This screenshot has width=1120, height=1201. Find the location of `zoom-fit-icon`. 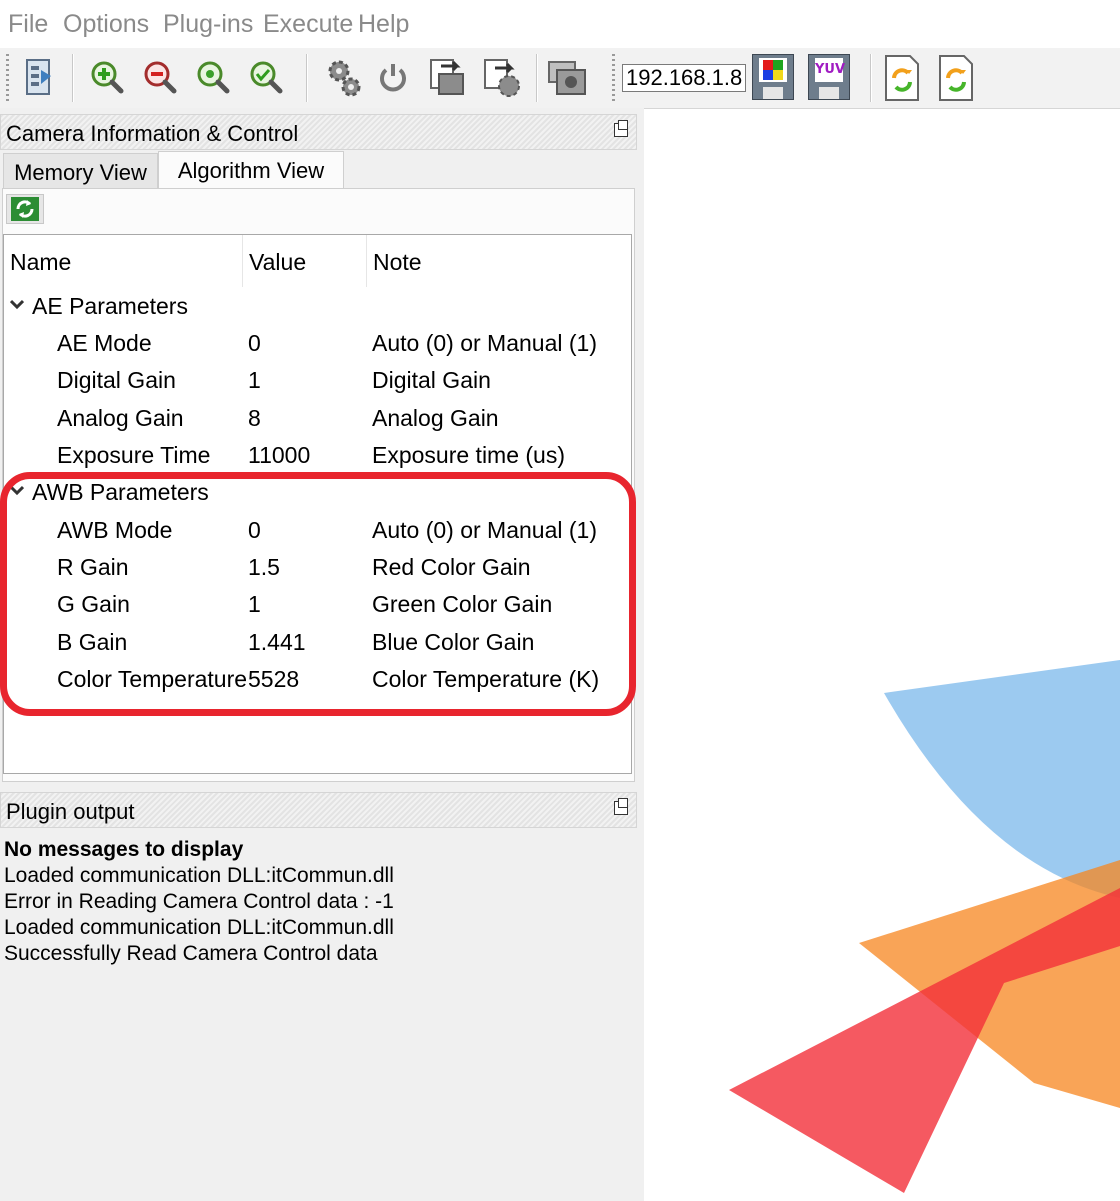

zoom-fit-icon is located at coordinates (213, 78).